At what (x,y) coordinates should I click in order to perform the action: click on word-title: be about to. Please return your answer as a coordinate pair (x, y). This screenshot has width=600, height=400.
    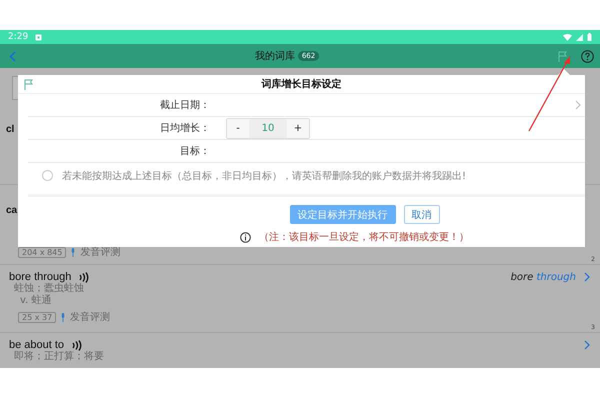
    Looking at the image, I should click on (36, 345).